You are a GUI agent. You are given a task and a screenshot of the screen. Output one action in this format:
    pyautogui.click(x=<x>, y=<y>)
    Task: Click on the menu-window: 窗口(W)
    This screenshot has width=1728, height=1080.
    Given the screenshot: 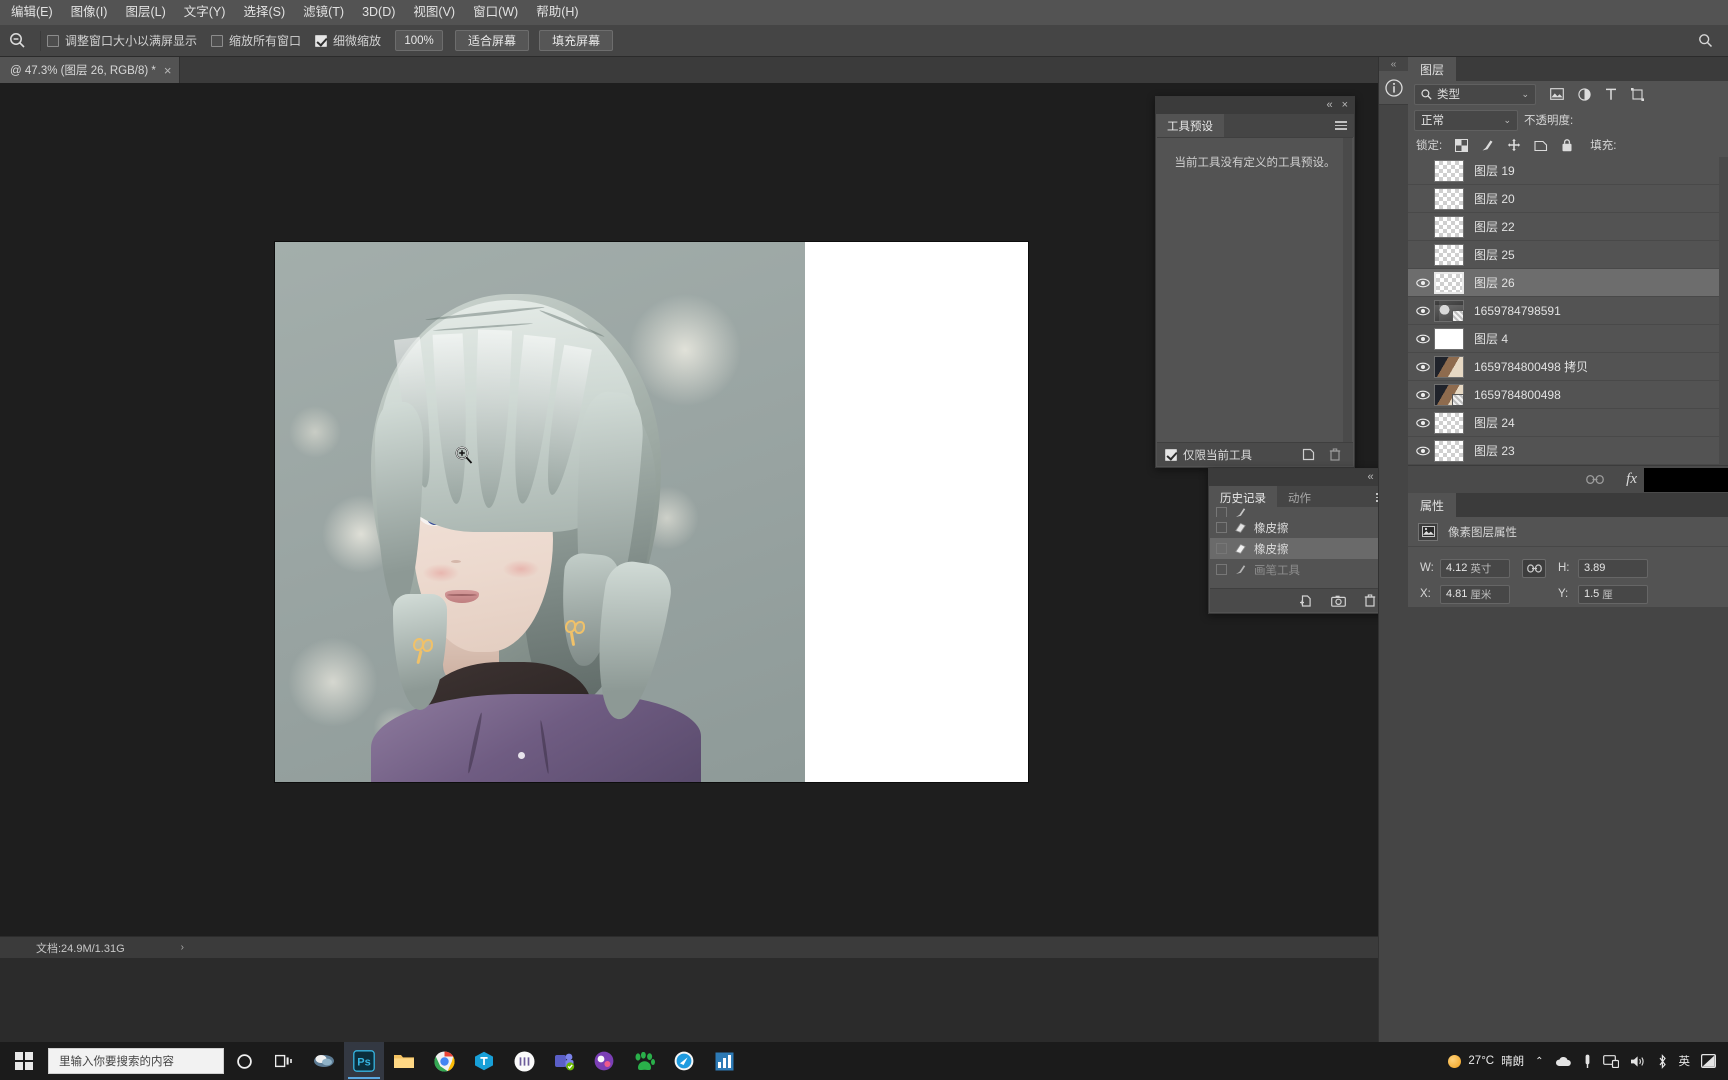 What is the action you would take?
    pyautogui.click(x=495, y=12)
    